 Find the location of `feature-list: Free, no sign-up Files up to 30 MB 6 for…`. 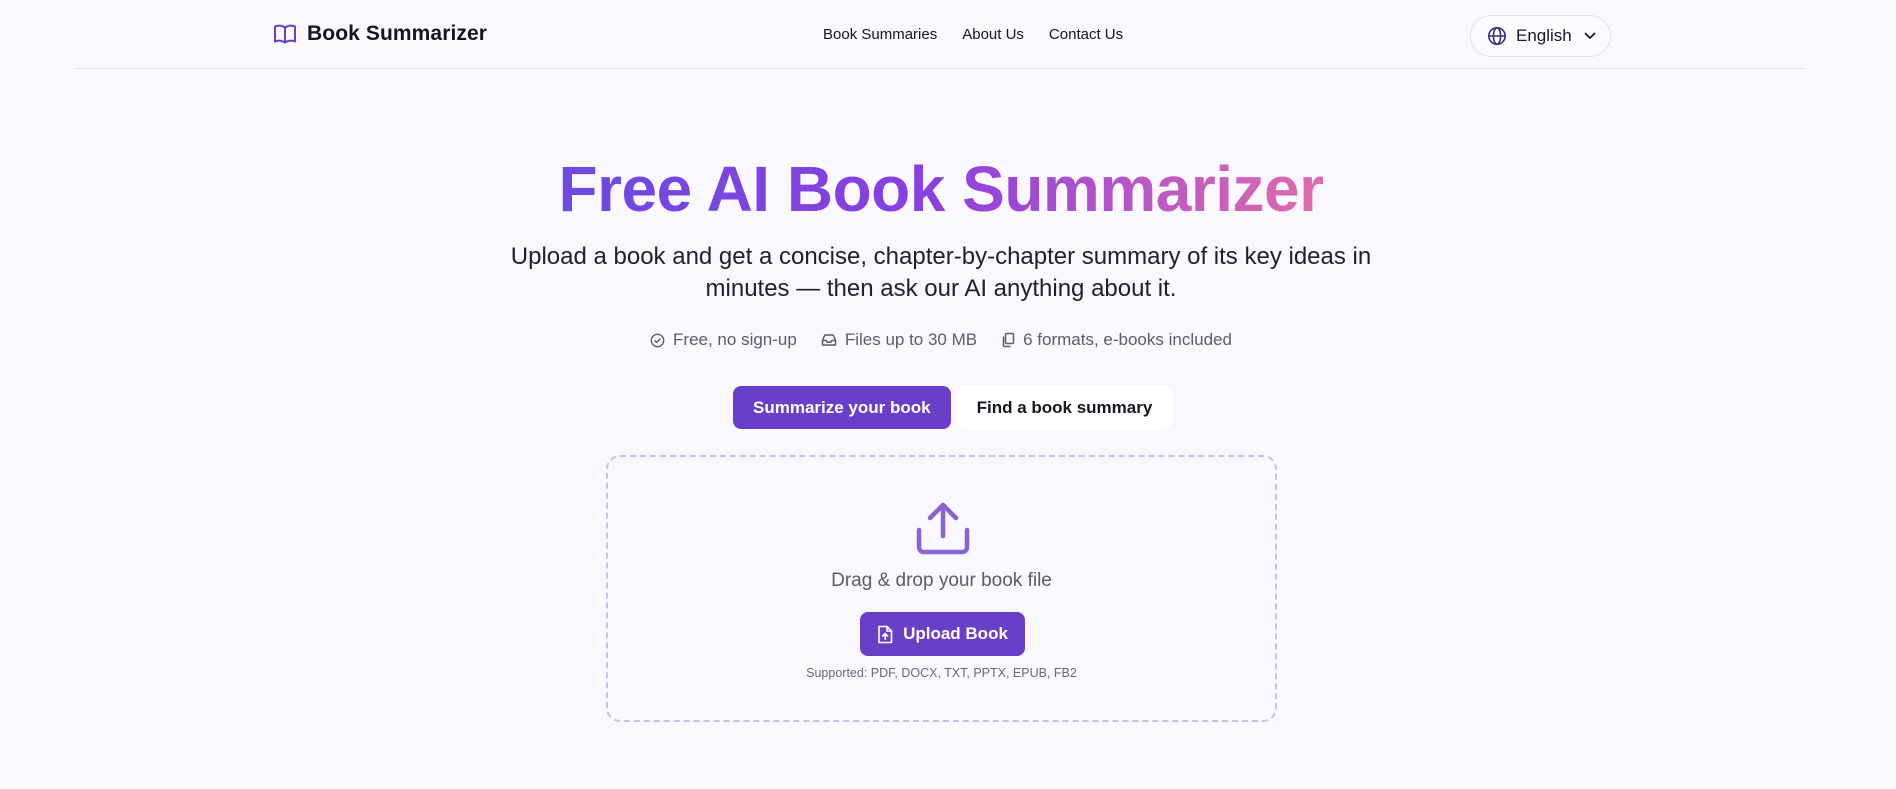

feature-list: Free, no sign-up Files up to 30 MB 6 for… is located at coordinates (941, 340).